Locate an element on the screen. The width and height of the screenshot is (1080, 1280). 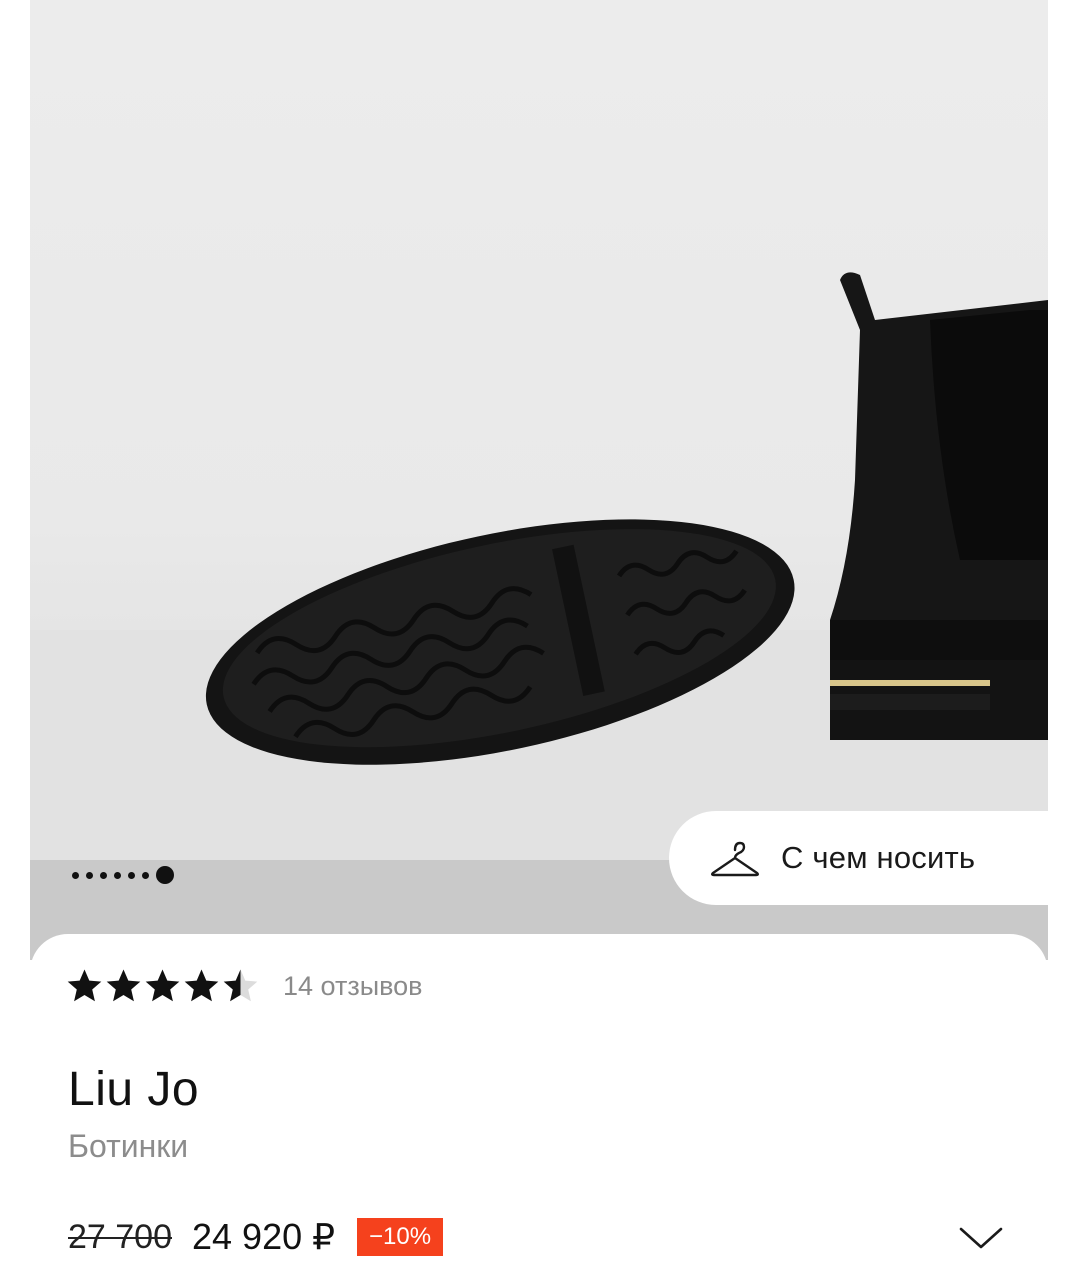
price-row: 27 700 24 920 ₽ −10% is located at coordinates (256, 1237).